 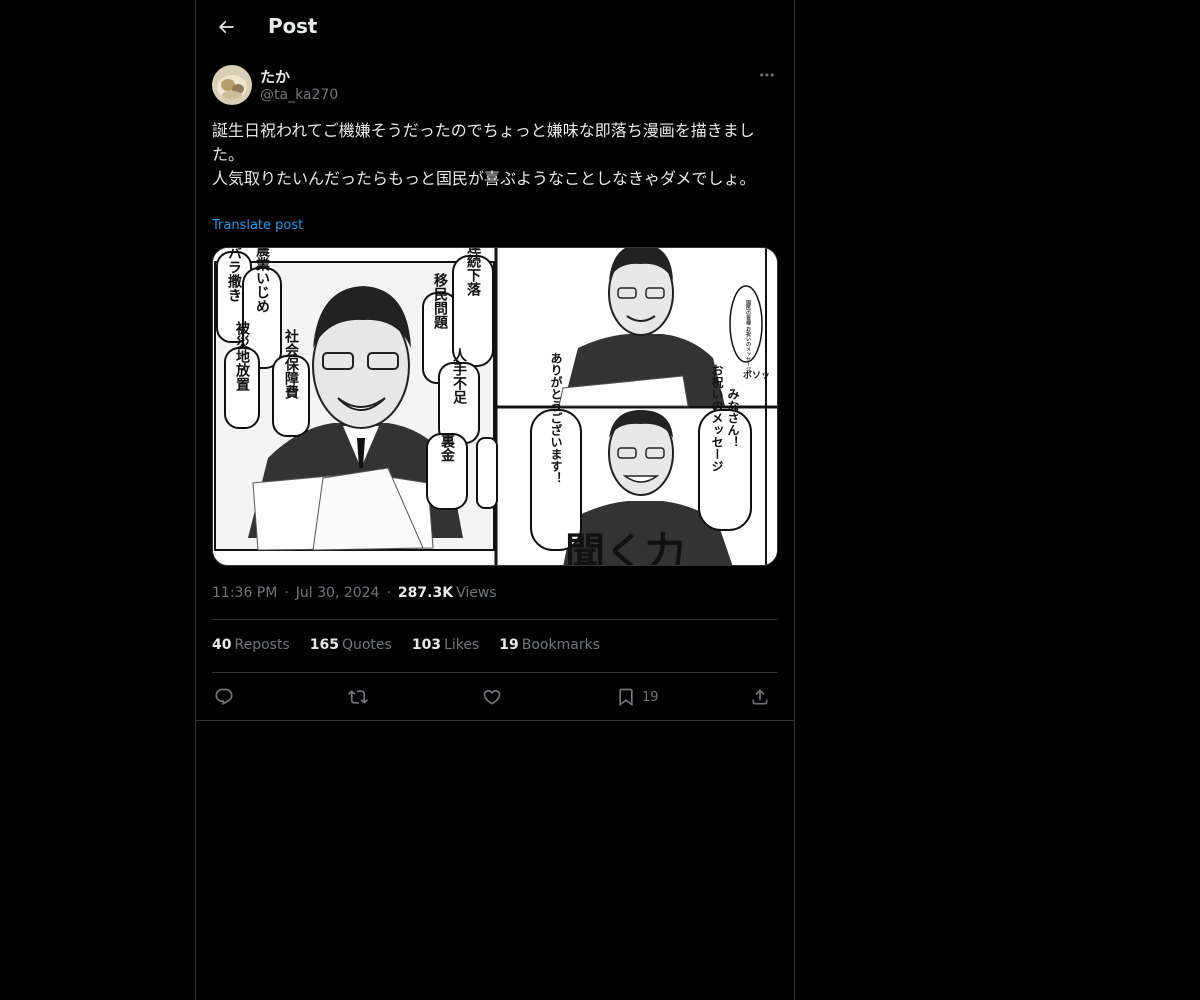 I want to click on svg-text: 聞く力, so click(x=625, y=547).